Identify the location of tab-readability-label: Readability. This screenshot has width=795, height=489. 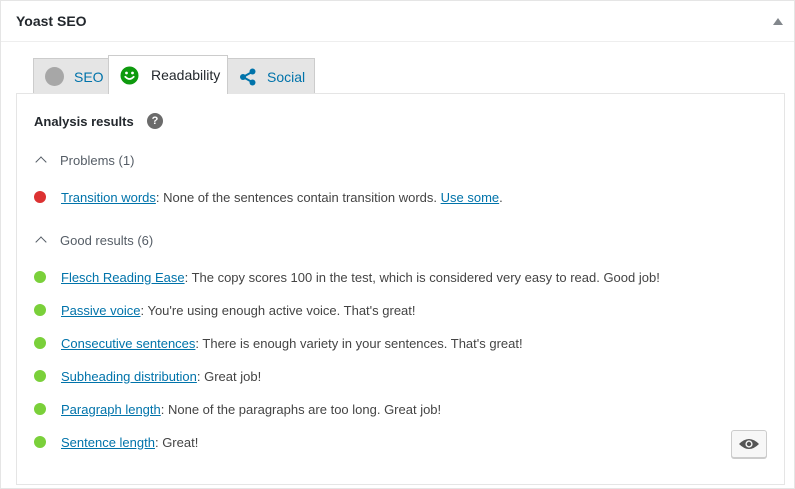
(186, 75).